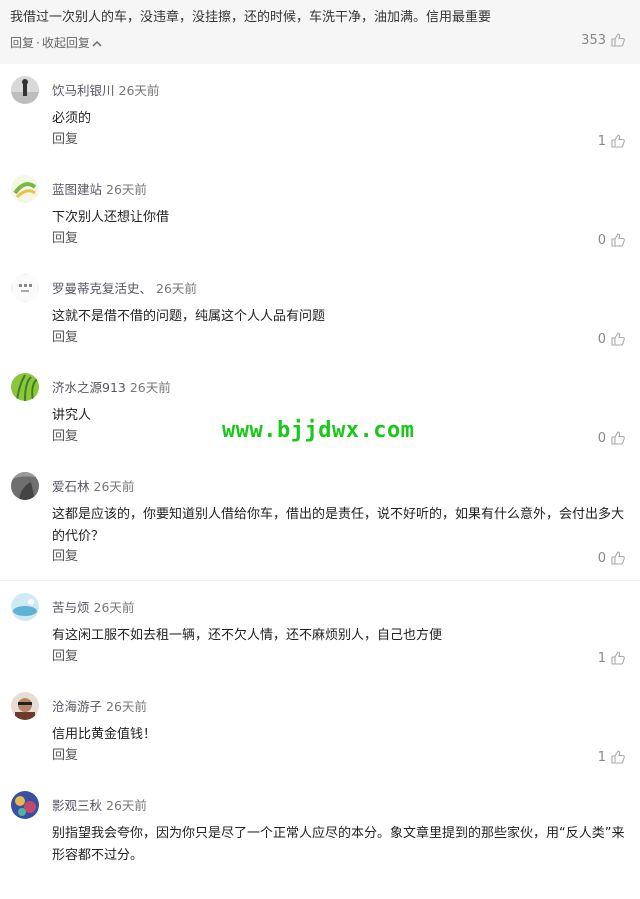  I want to click on like-count: 353, so click(593, 40).